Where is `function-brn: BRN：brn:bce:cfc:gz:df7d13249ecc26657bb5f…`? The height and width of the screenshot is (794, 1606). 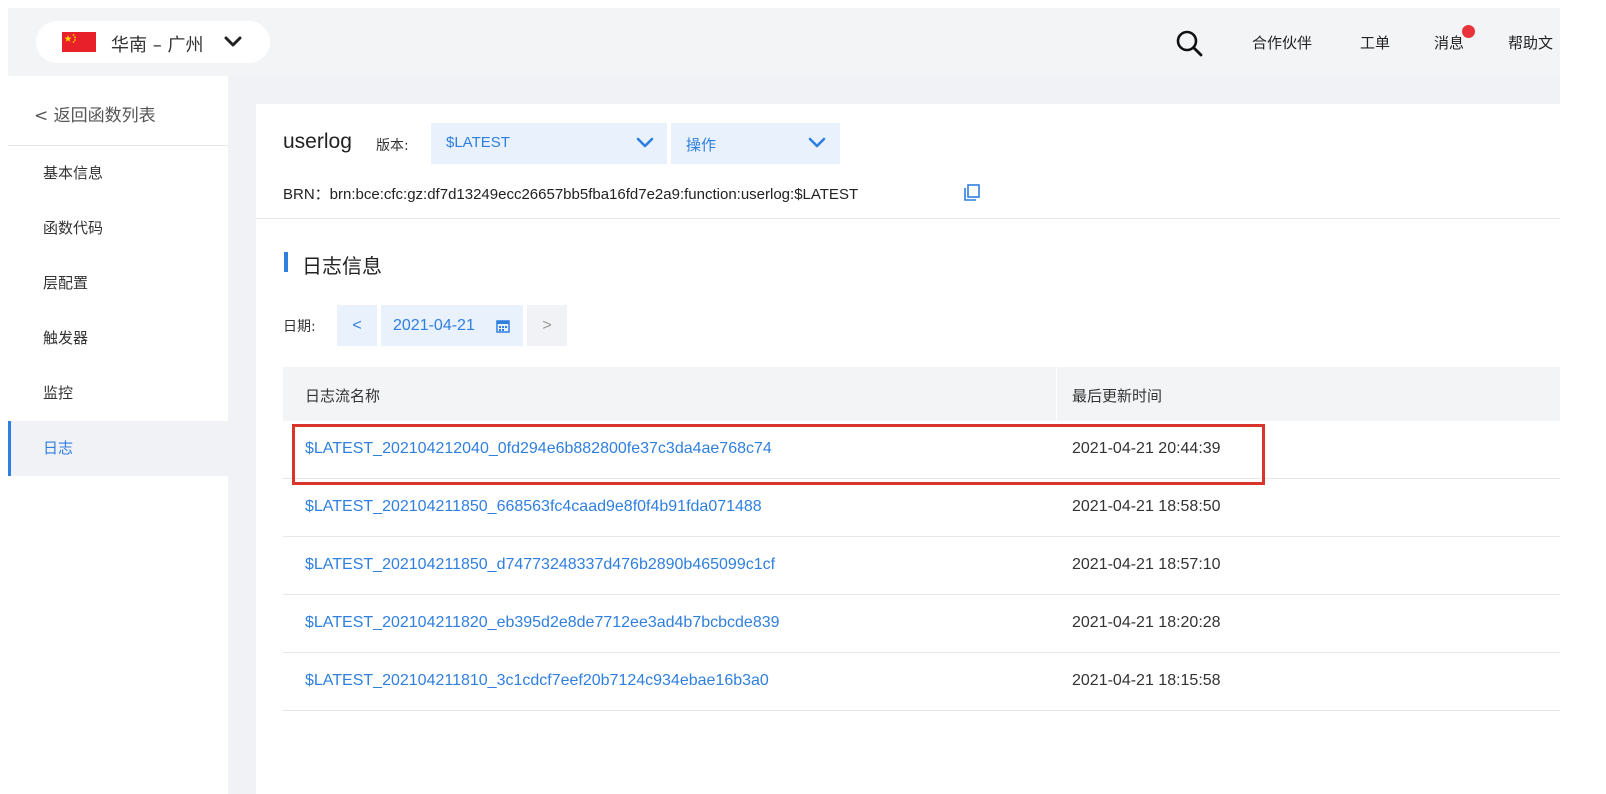 function-brn: BRN：brn:bce:cfc:gz:df7d13249ecc26657bb5f… is located at coordinates (571, 194).